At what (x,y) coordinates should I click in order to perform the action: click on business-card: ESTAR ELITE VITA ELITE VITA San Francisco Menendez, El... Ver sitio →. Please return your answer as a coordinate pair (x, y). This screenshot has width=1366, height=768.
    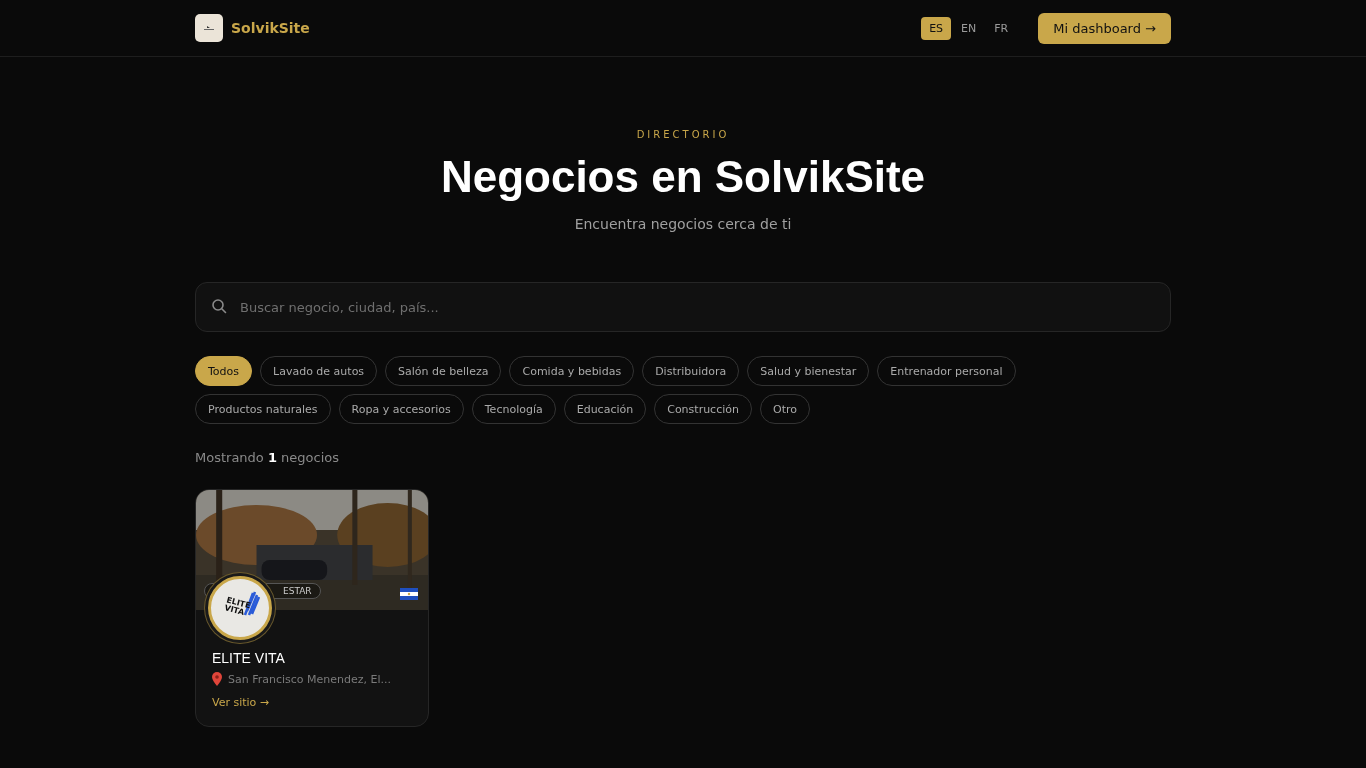
    Looking at the image, I should click on (312, 608).